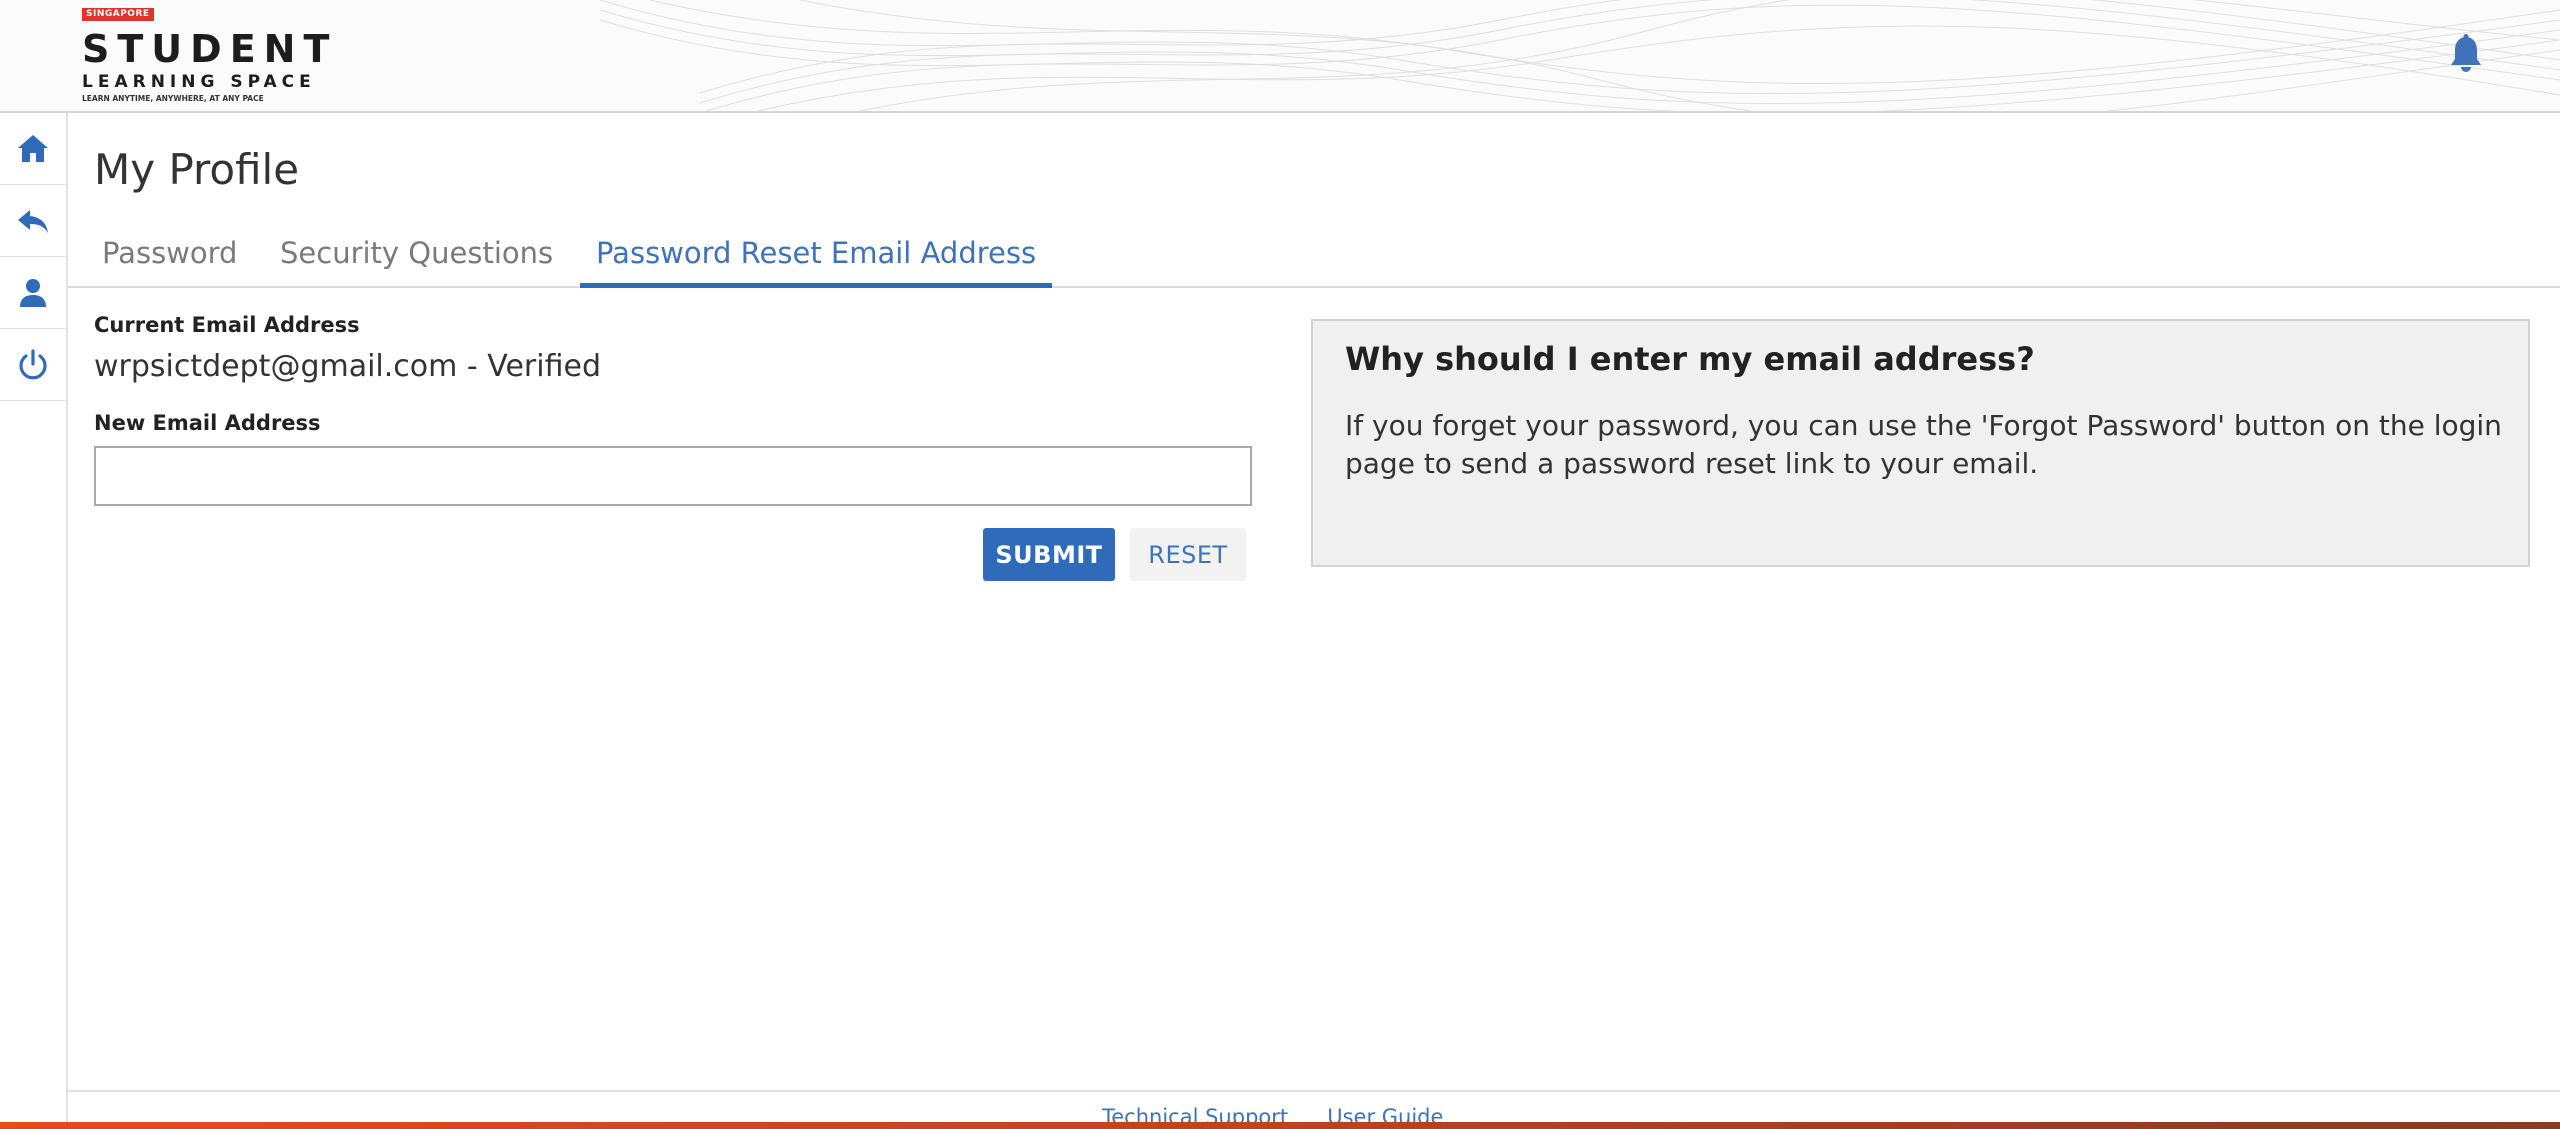 The image size is (2560, 1129). I want to click on tab-security-questions: Security Questions, so click(416, 257).